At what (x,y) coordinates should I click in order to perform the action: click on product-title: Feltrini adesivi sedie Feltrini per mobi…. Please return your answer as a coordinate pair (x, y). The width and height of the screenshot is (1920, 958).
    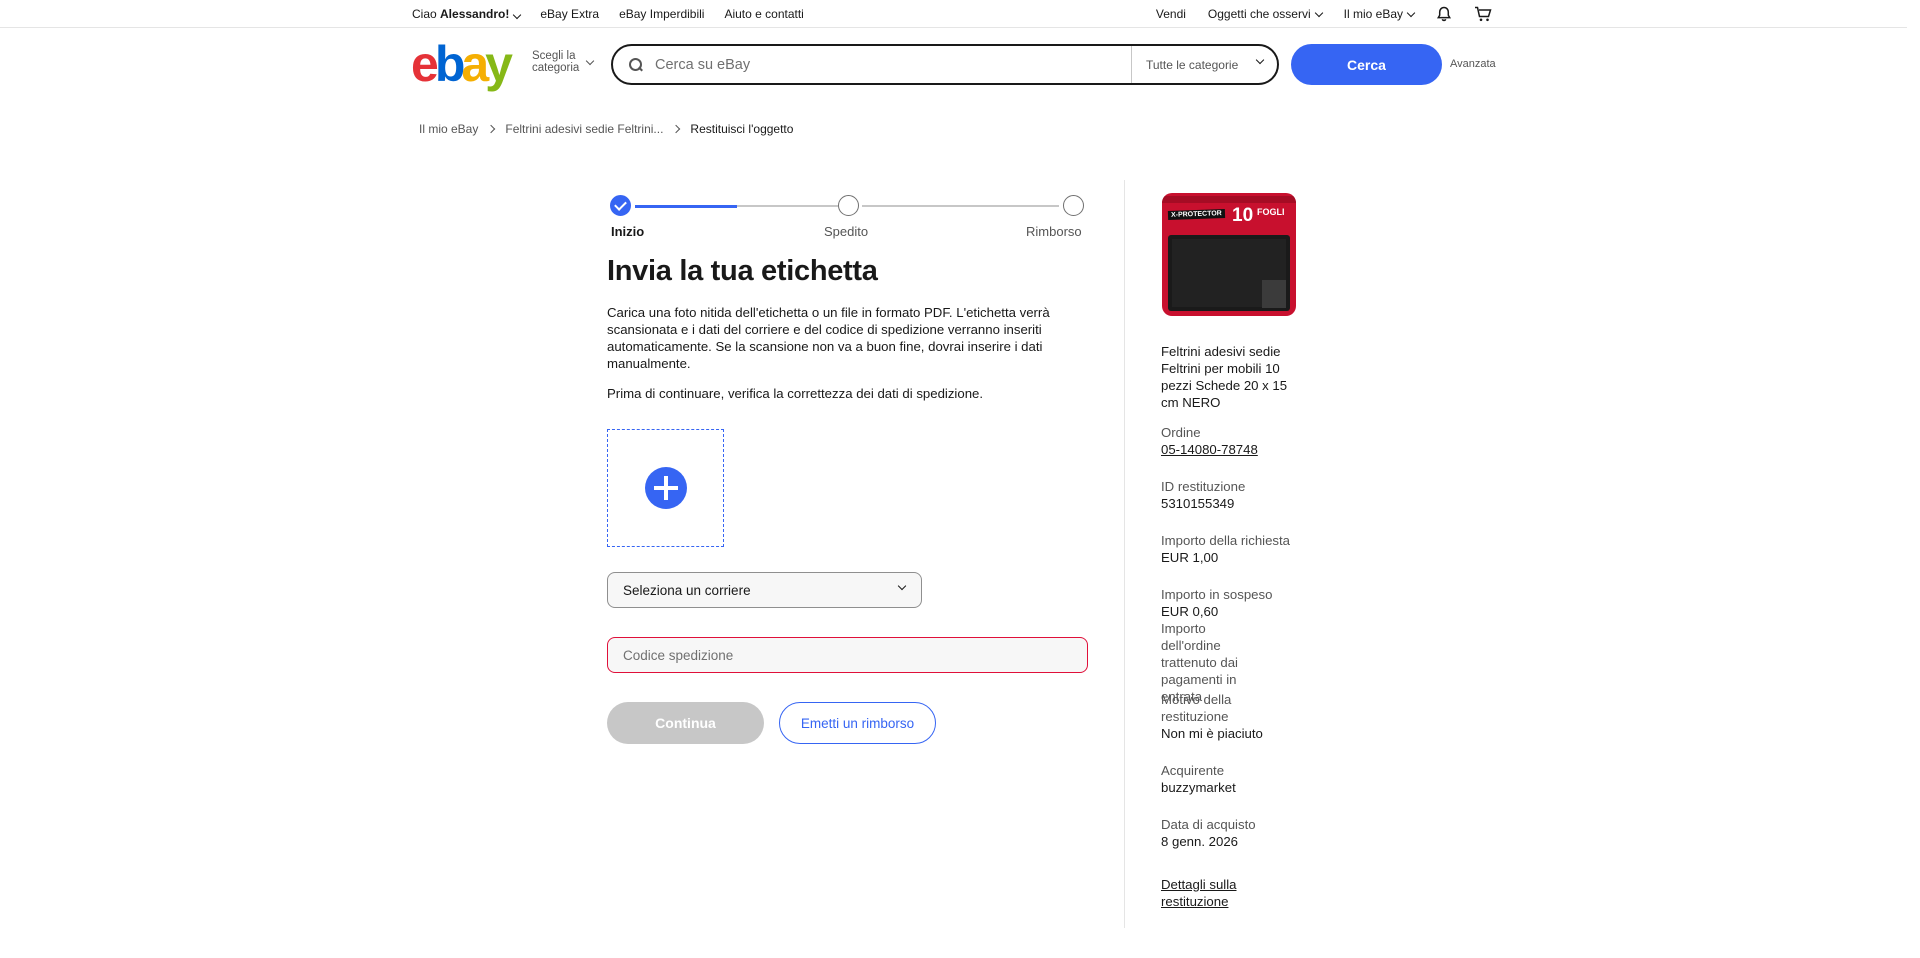
    Looking at the image, I should click on (1224, 377).